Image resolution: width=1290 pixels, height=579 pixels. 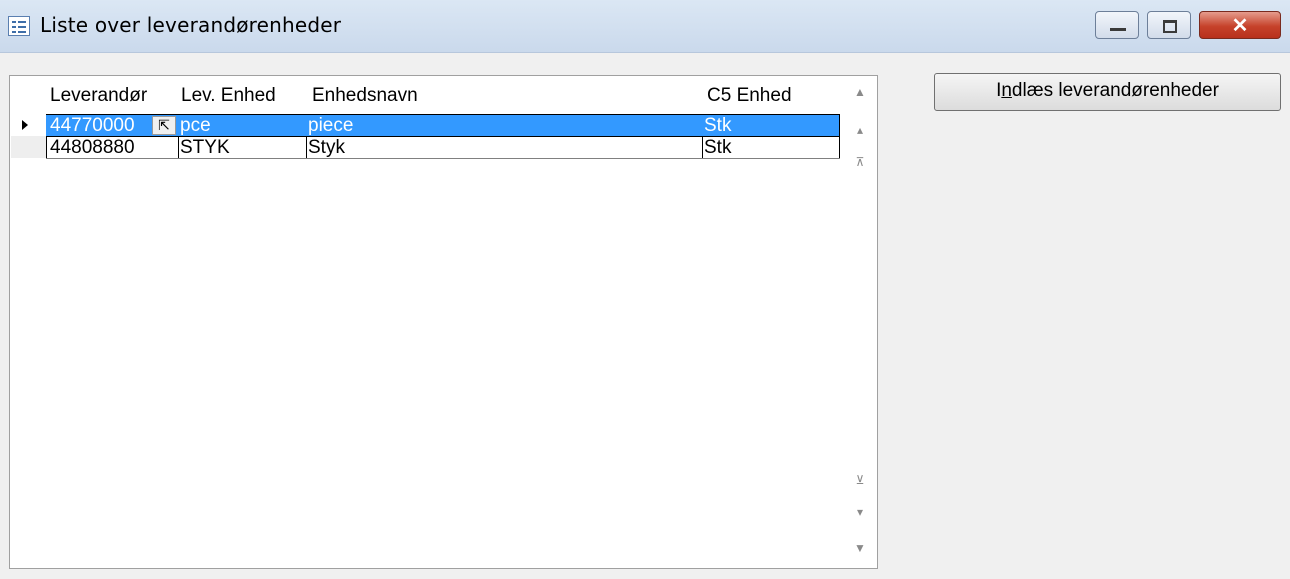 What do you see at coordinates (860, 548) in the screenshot?
I see `last-record-button: ▼` at bounding box center [860, 548].